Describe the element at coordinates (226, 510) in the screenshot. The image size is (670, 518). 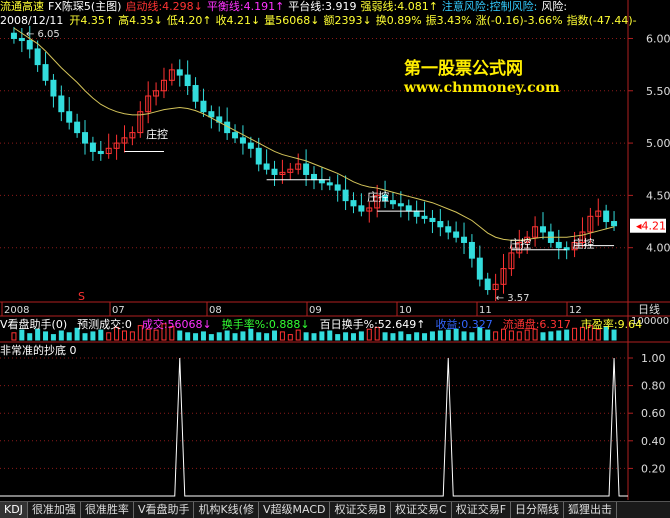
I see `tab-5: 机构K线(修` at that location.